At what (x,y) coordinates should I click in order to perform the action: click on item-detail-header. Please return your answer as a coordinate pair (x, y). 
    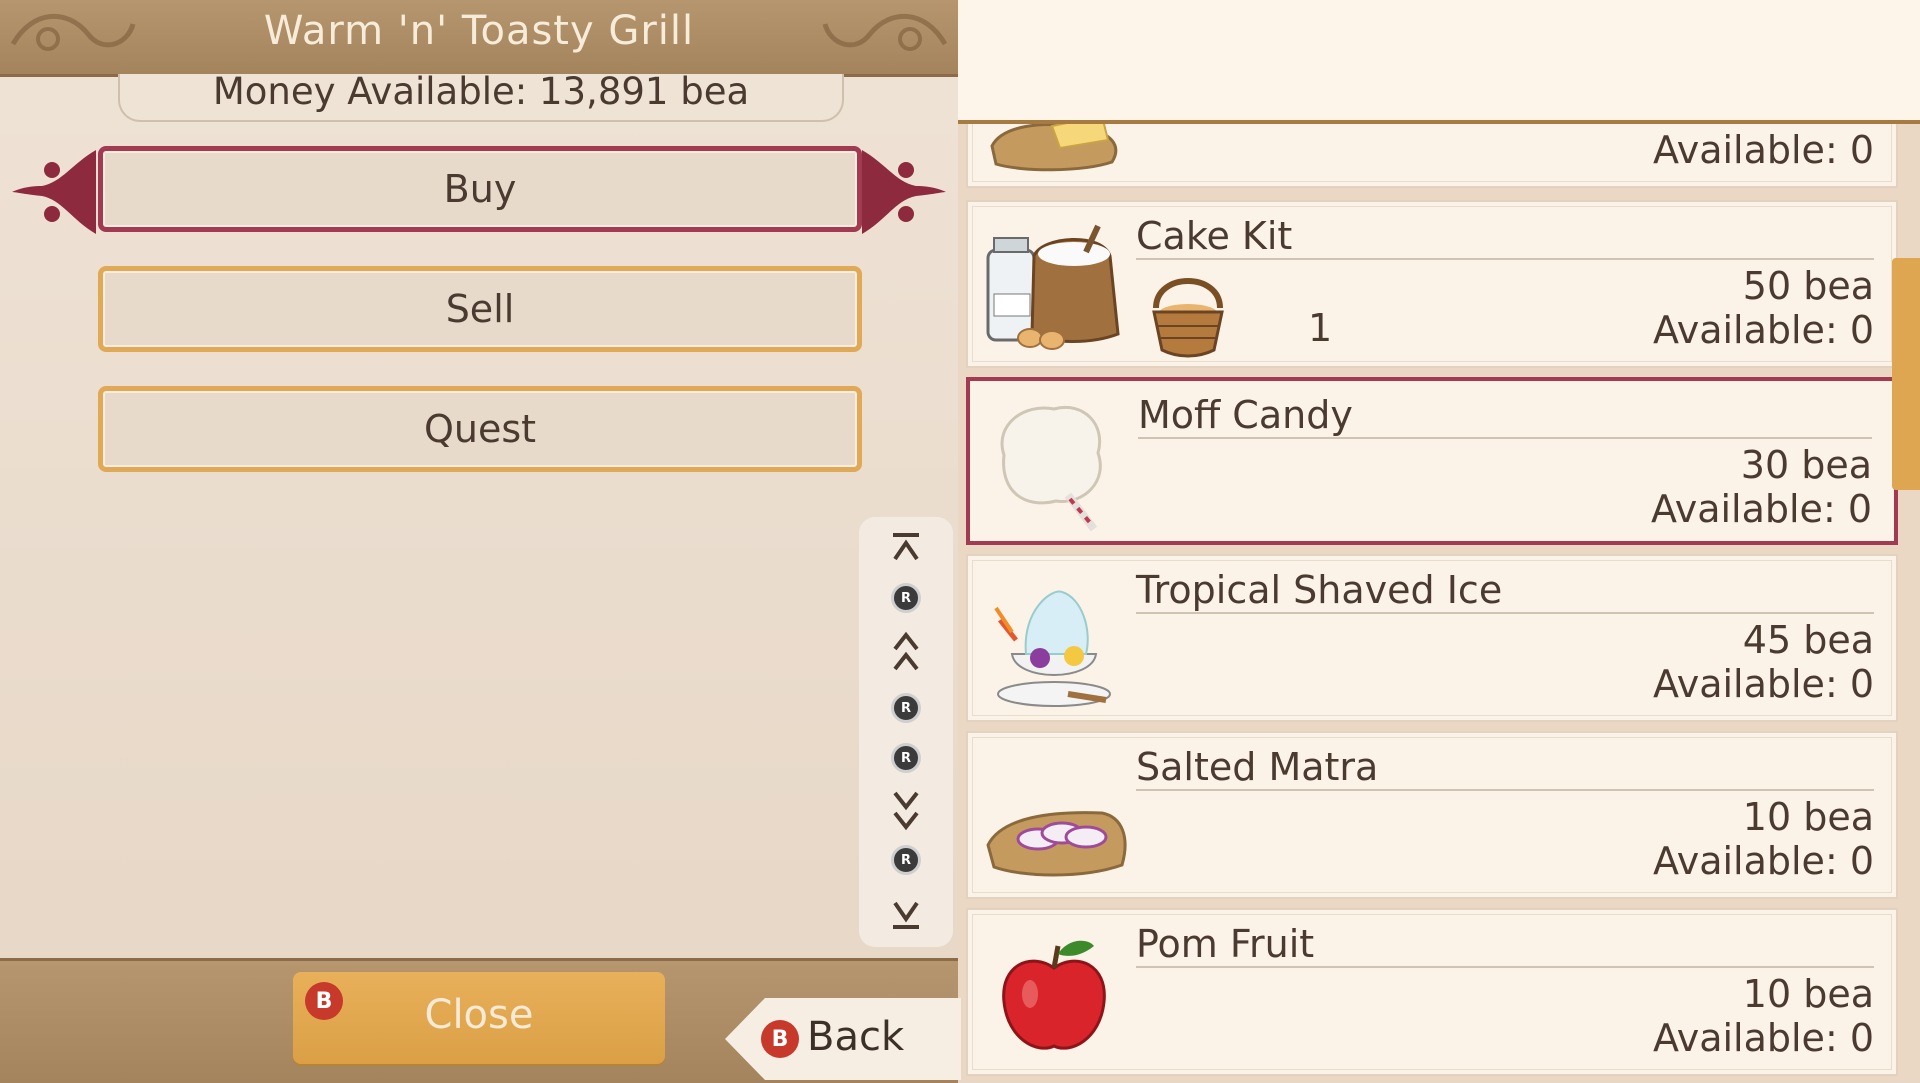
    Looking at the image, I should click on (1439, 62).